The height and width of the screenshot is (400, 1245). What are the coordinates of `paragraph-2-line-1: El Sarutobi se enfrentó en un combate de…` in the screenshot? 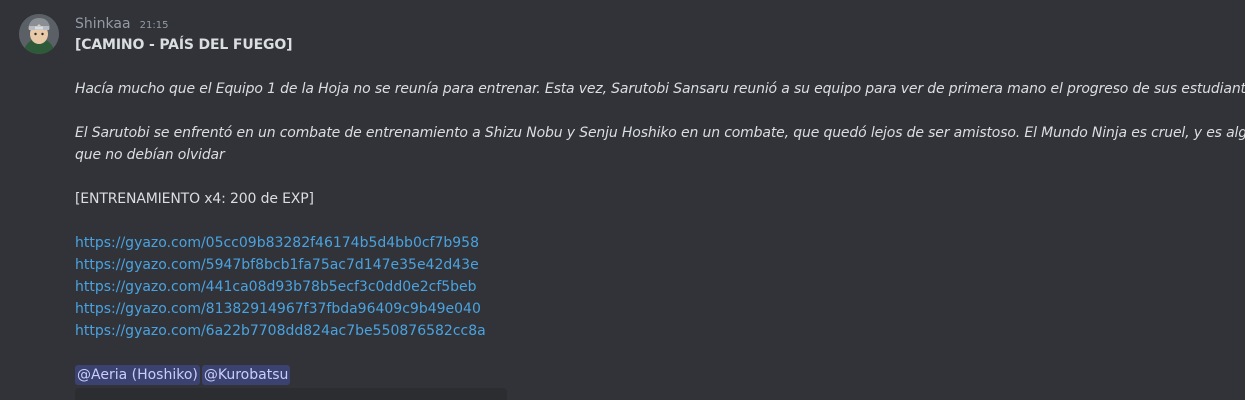 It's located at (660, 133).